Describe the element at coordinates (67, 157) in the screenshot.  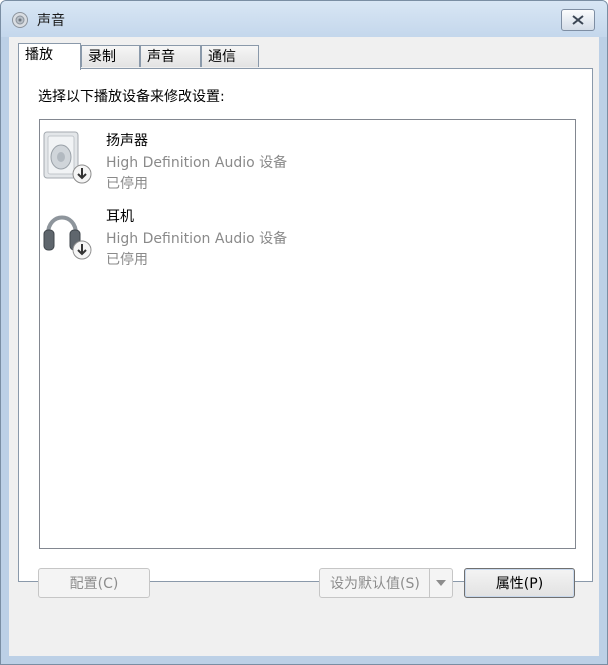
I see `speaker-icon` at that location.